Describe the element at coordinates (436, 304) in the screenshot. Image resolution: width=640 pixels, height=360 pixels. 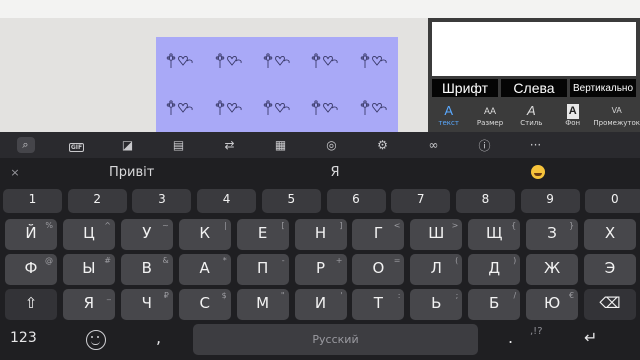
I see `key-letter: Ь;` at that location.